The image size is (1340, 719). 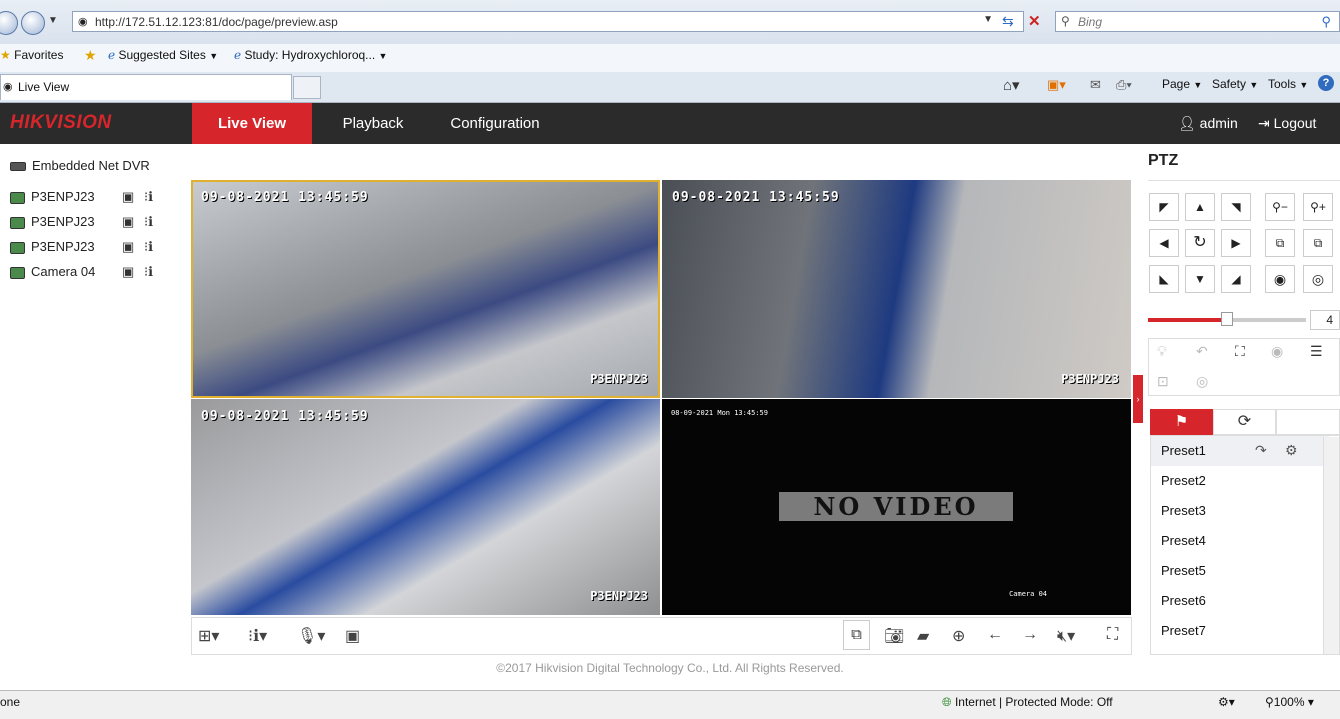 I want to click on light-icon: 💡︎, so click(x=1162, y=351).